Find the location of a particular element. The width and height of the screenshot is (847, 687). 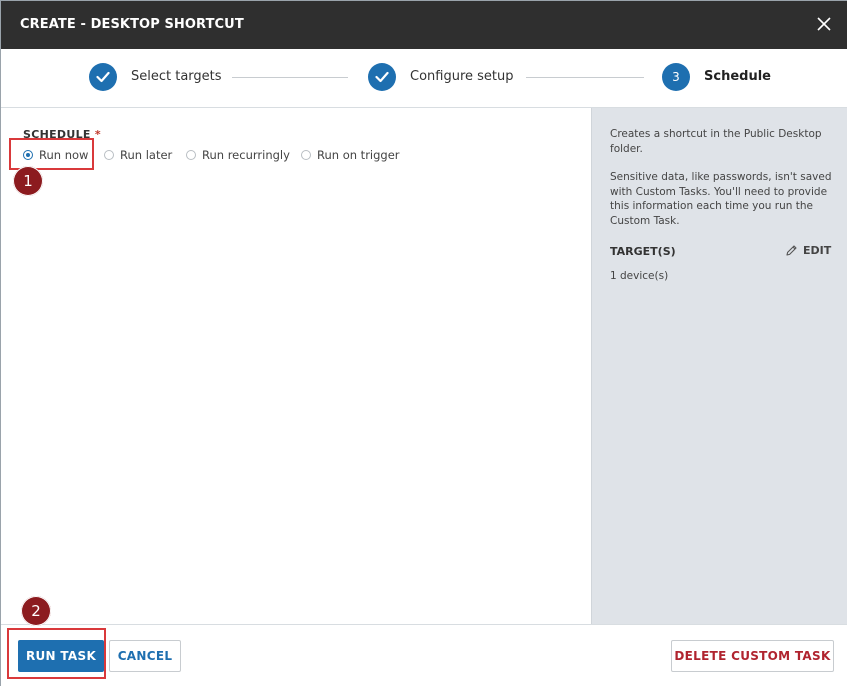

annotation-badge-1: 1 is located at coordinates (28, 181).